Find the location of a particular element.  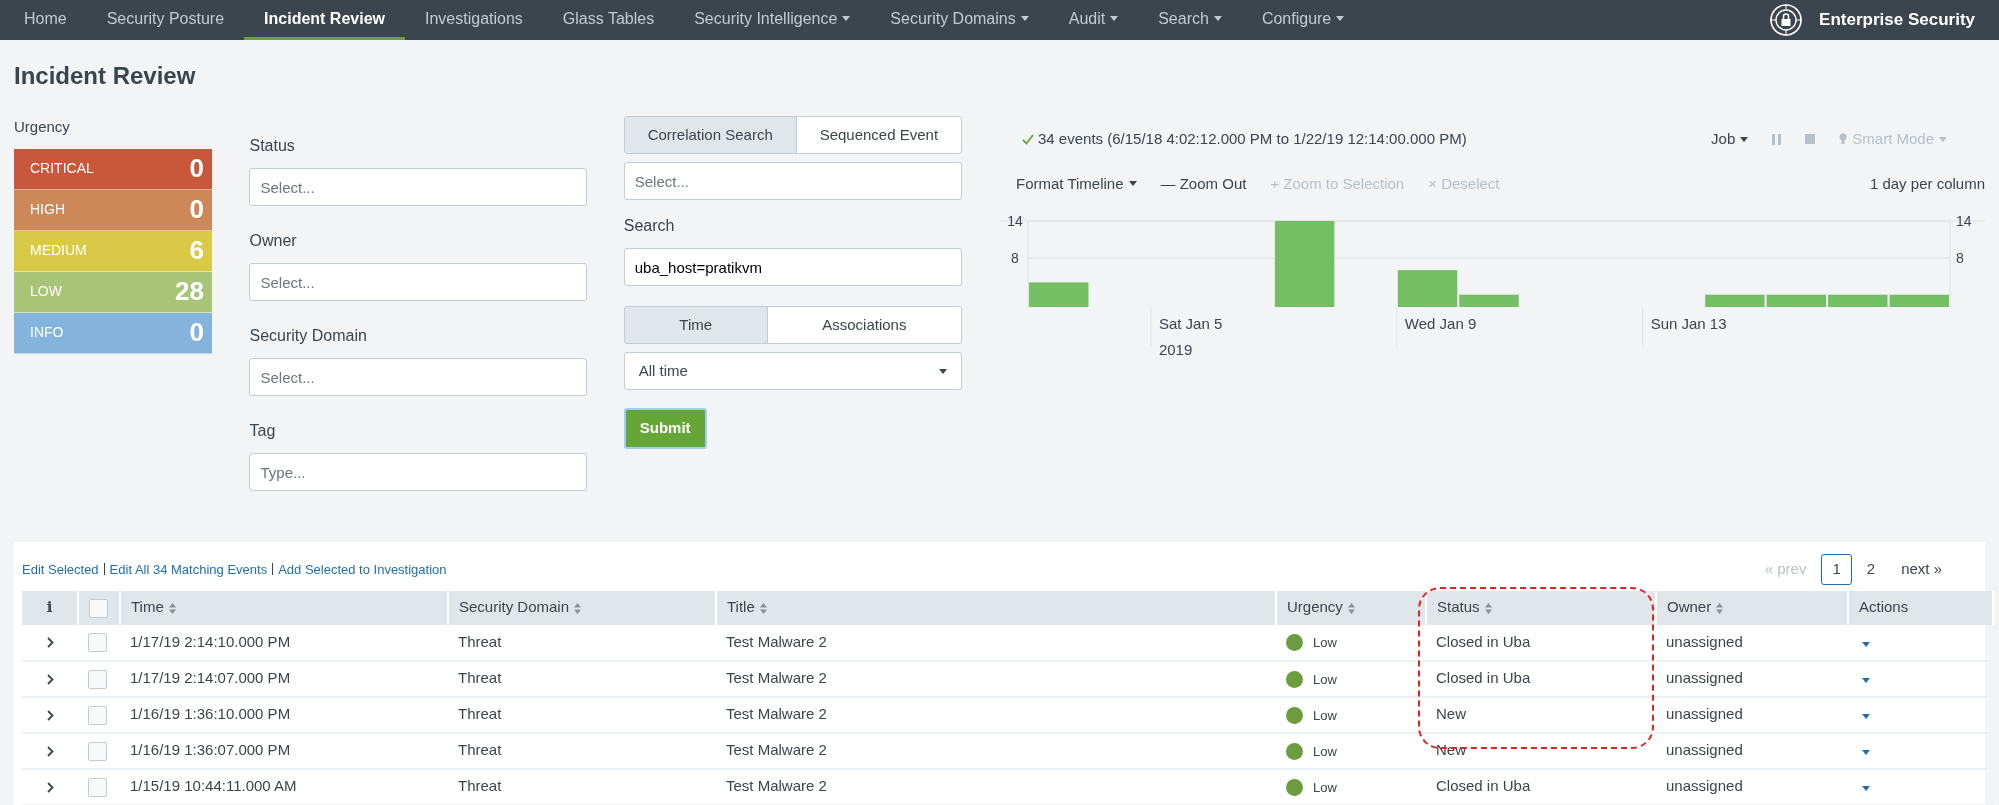

info-header: i is located at coordinates (49, 607).